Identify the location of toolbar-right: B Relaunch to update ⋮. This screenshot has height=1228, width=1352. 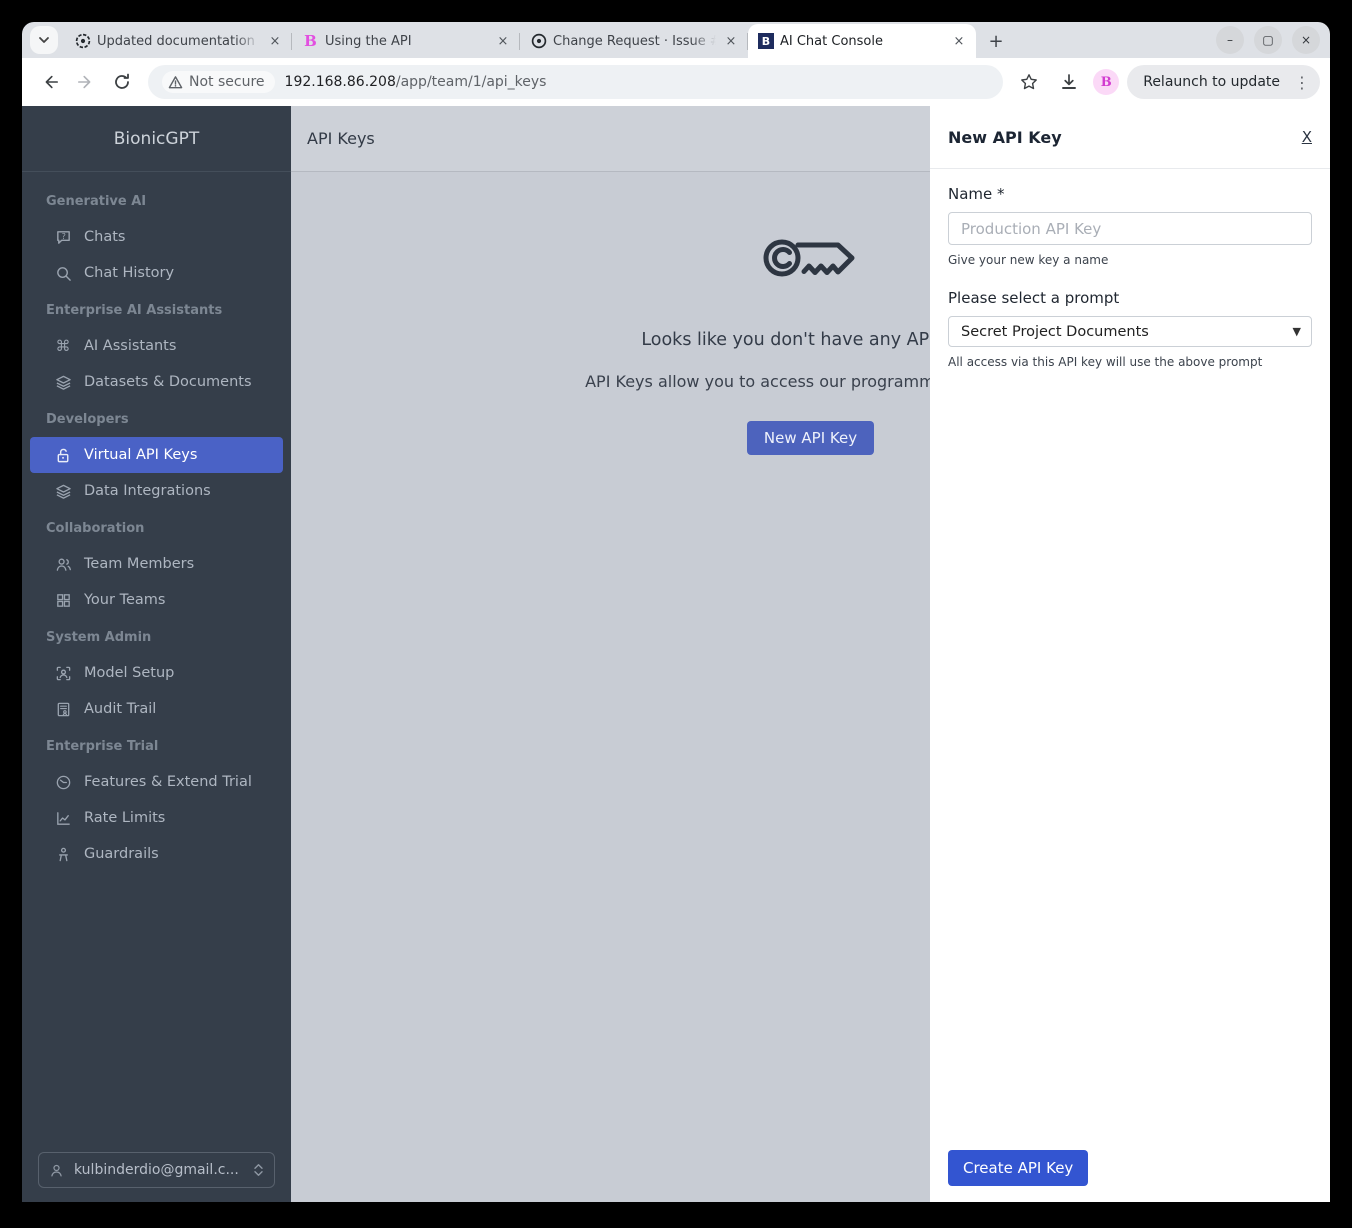
(1166, 82).